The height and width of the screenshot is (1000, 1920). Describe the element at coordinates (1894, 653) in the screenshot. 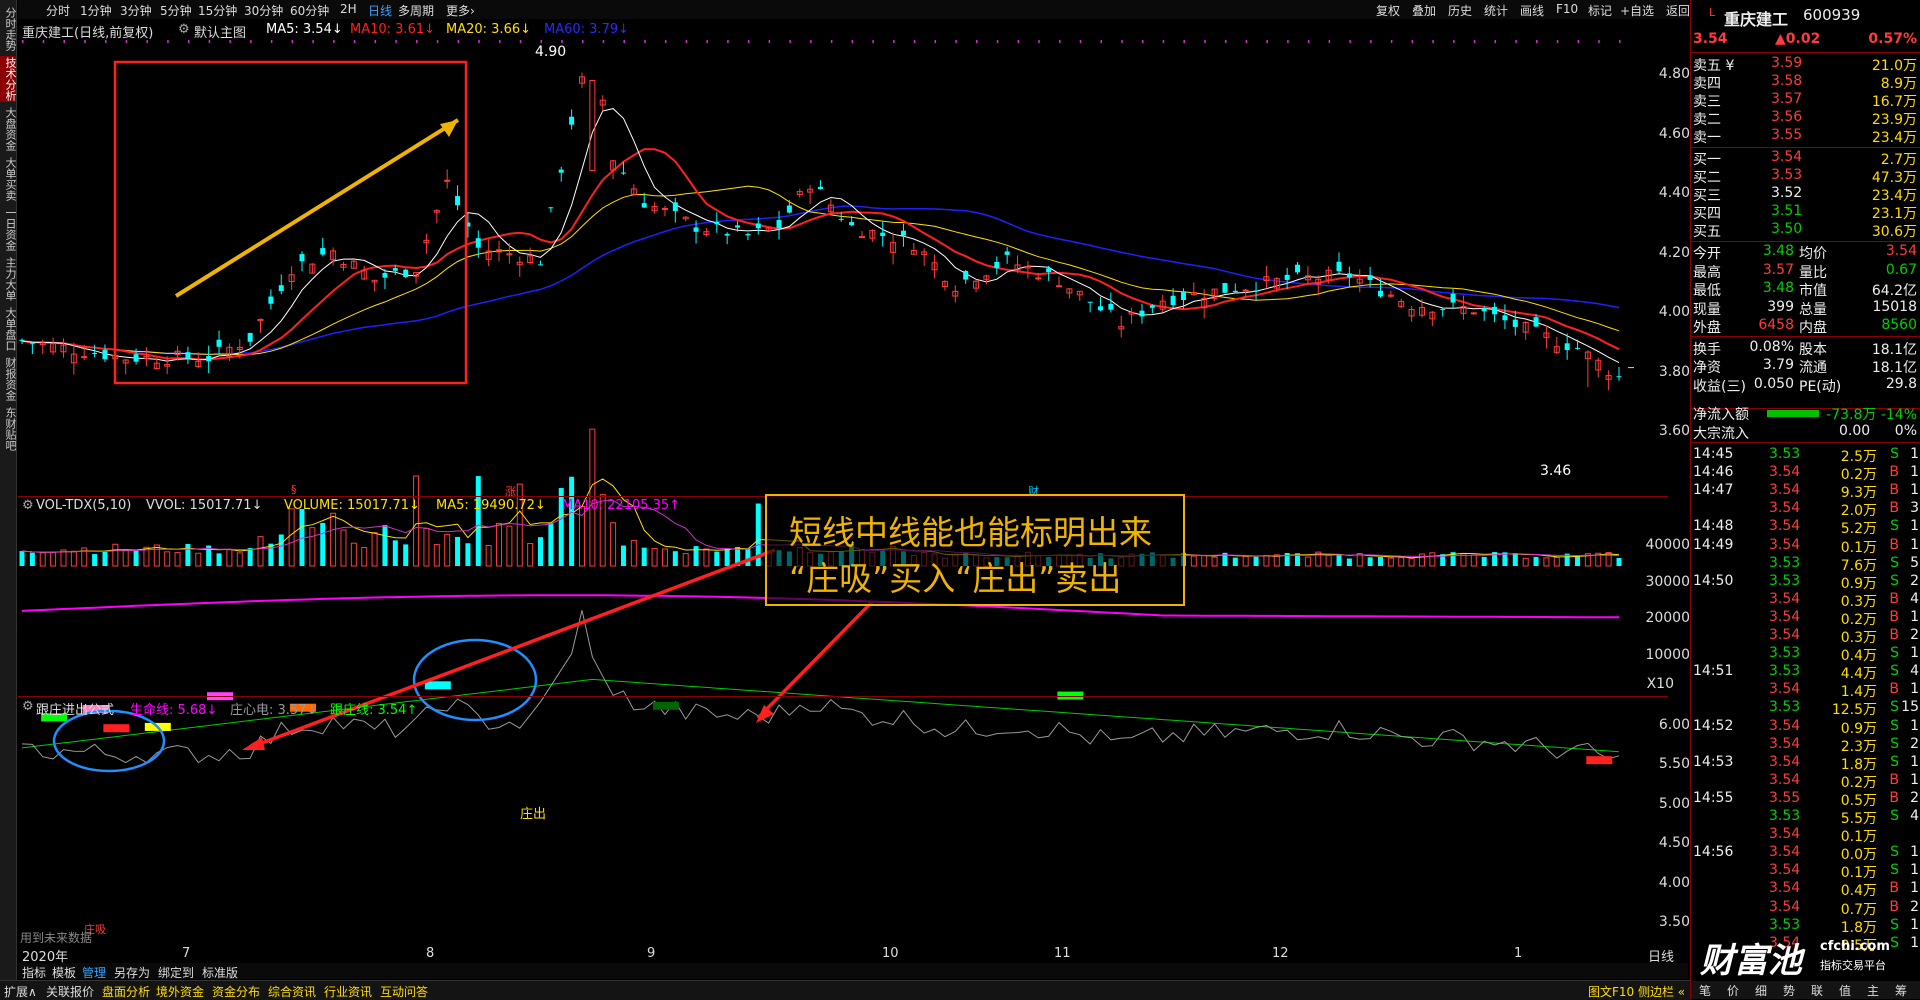

I see `tick-side: S` at that location.